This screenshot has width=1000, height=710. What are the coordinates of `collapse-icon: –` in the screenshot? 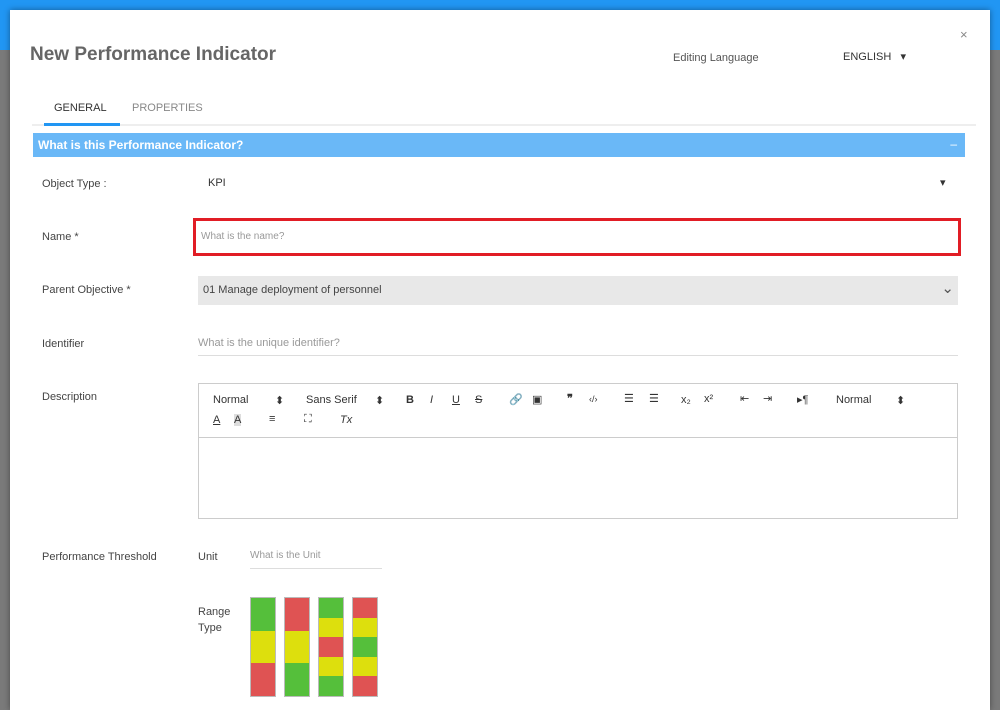 It's located at (953, 144).